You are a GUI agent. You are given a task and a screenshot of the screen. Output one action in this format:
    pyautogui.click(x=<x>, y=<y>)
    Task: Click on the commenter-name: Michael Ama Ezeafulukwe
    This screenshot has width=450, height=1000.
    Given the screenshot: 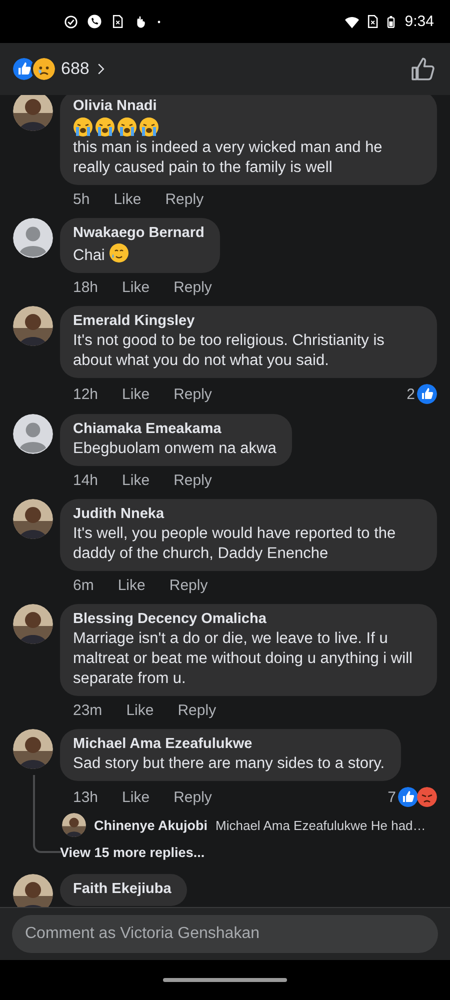 What is the action you would take?
    pyautogui.click(x=229, y=744)
    